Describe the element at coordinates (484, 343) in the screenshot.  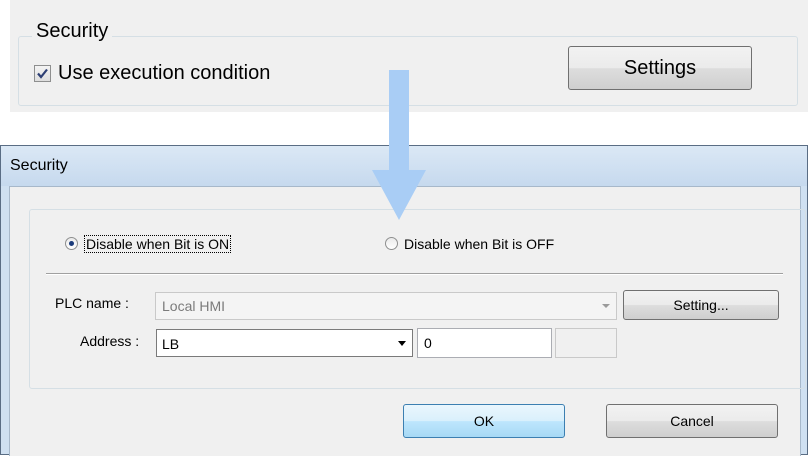
I see `address-value-input: 0` at that location.